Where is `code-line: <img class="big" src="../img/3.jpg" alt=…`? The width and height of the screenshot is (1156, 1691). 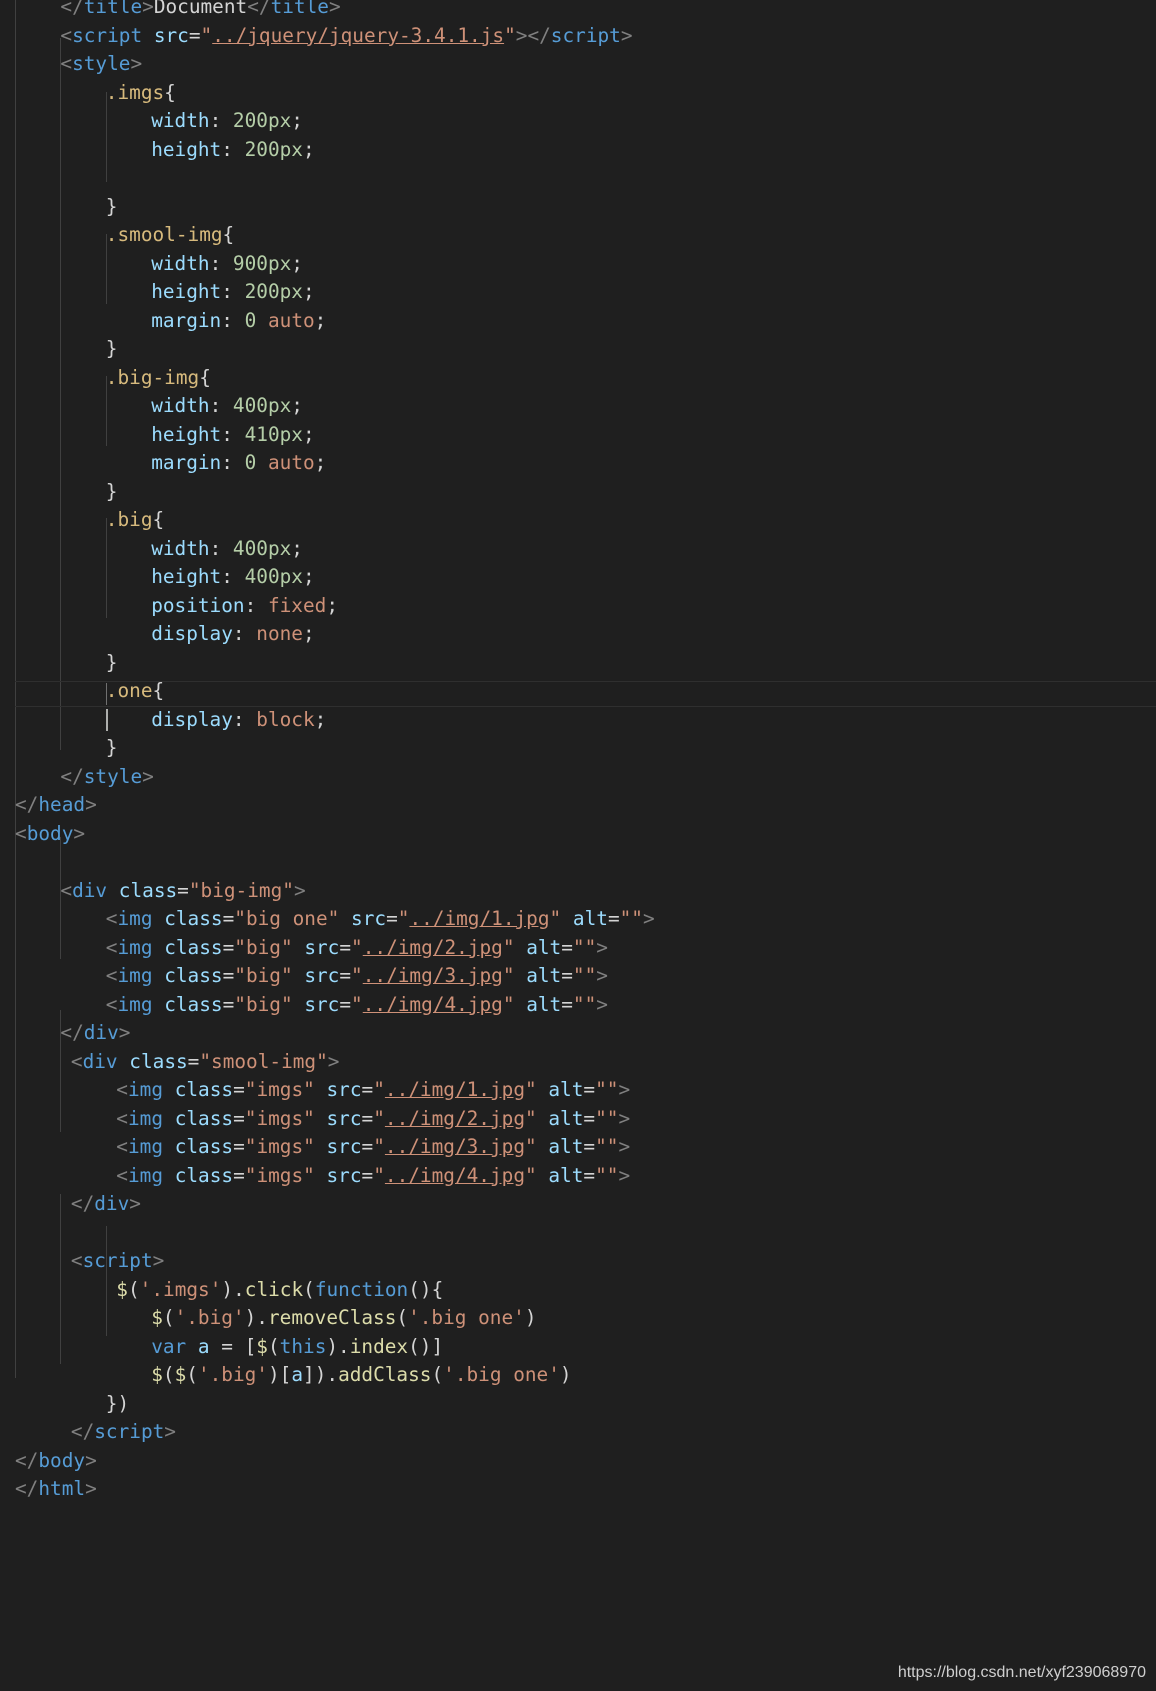 code-line: <img class="big" src="../img/3.jpg" alt=… is located at coordinates (357, 976).